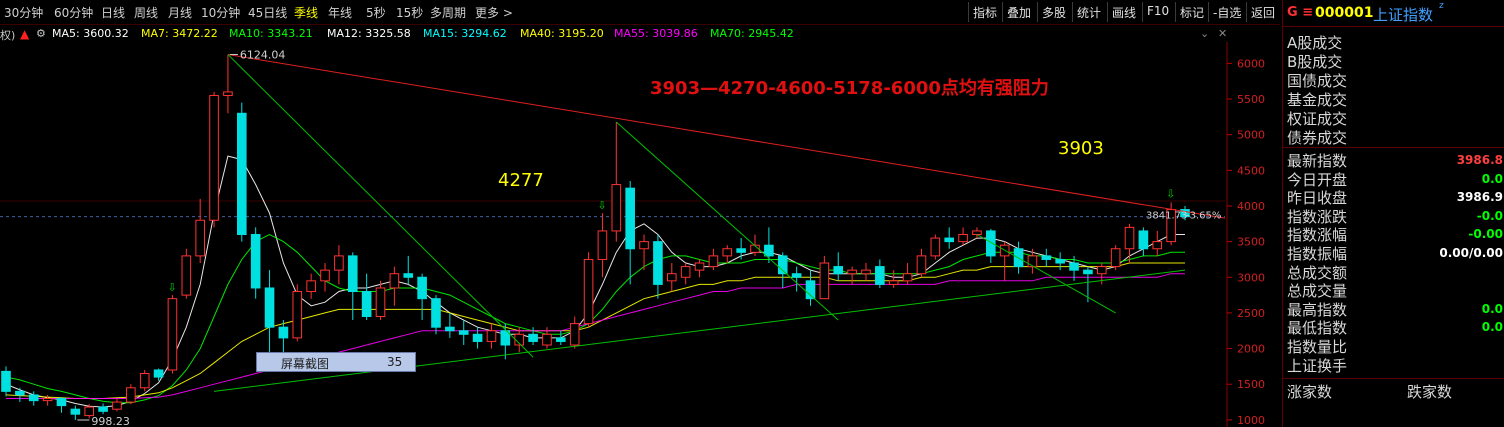 The height and width of the screenshot is (427, 1504). I want to click on tool-f10: F10, so click(1157, 12).